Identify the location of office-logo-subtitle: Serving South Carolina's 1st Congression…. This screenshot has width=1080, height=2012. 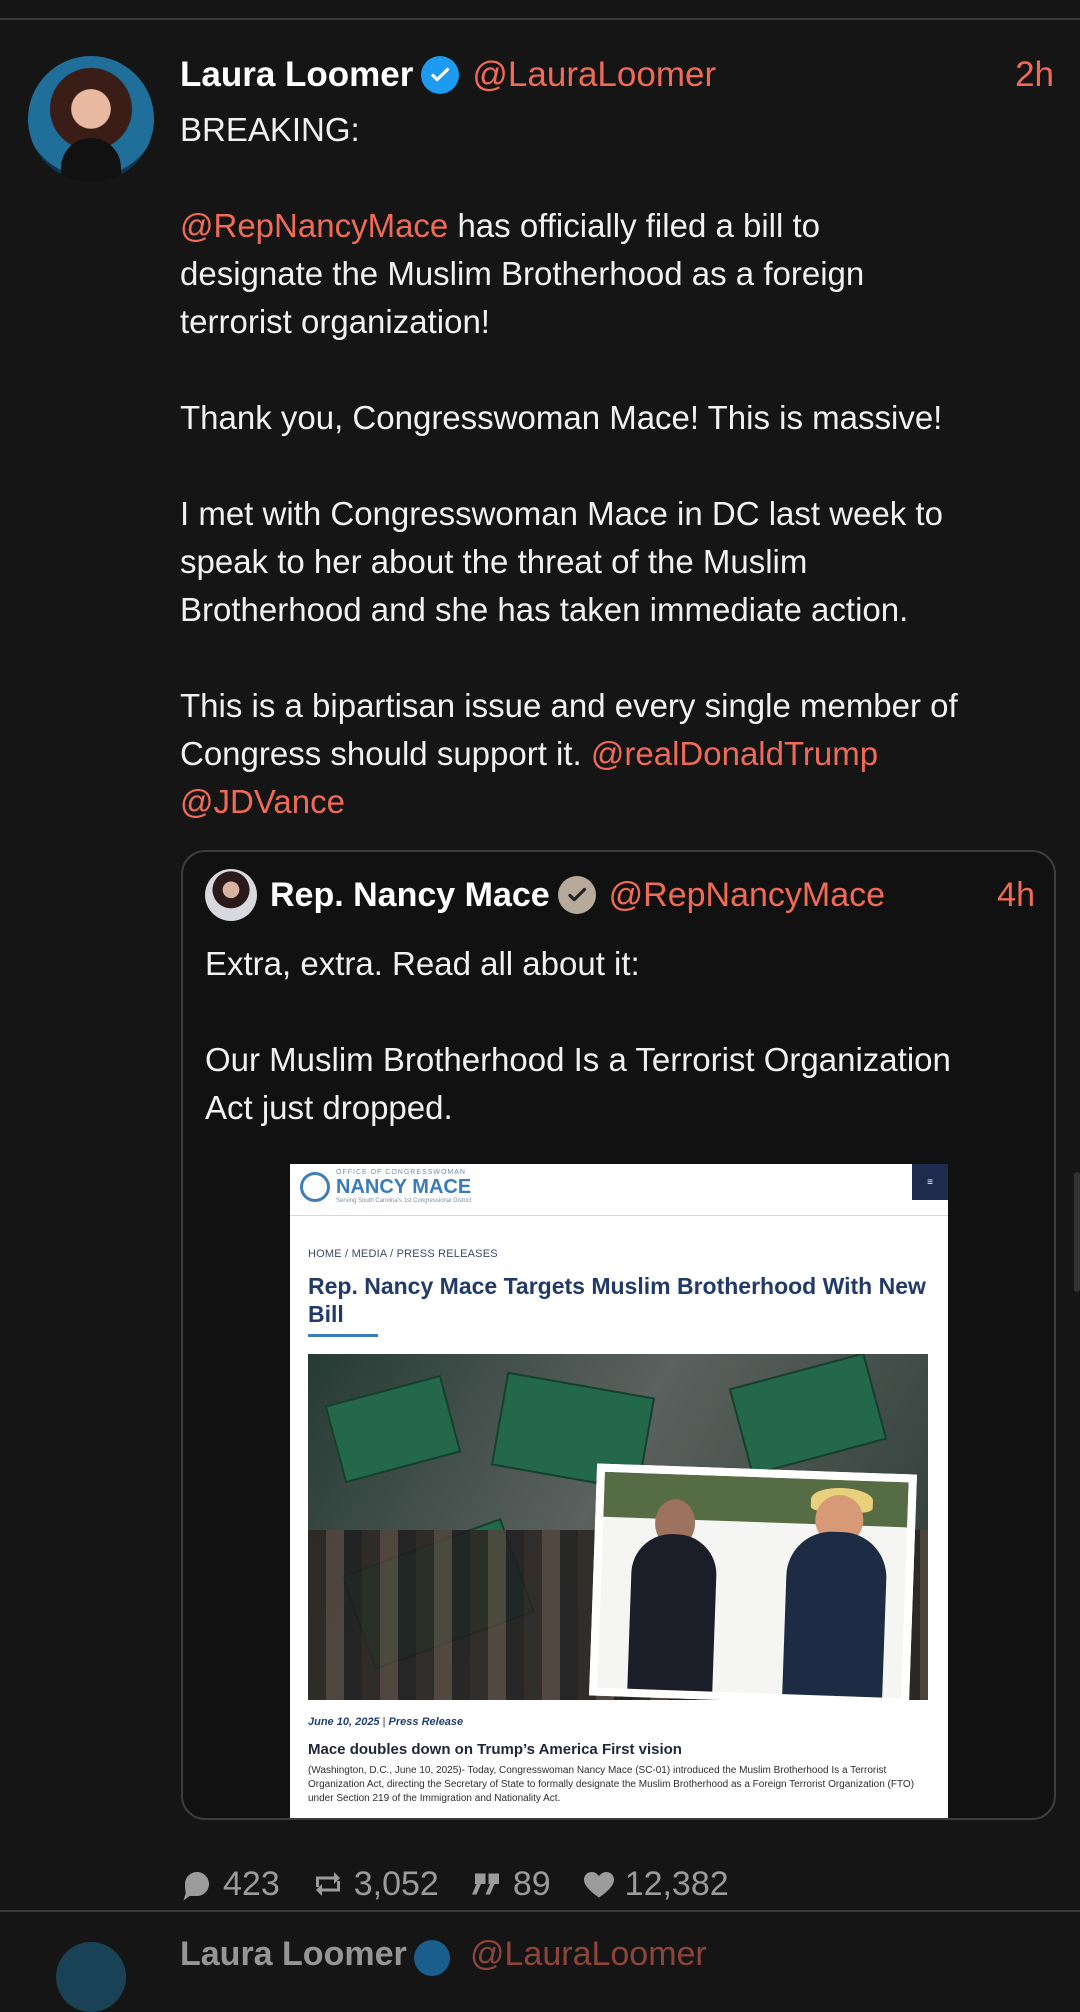
(404, 1201).